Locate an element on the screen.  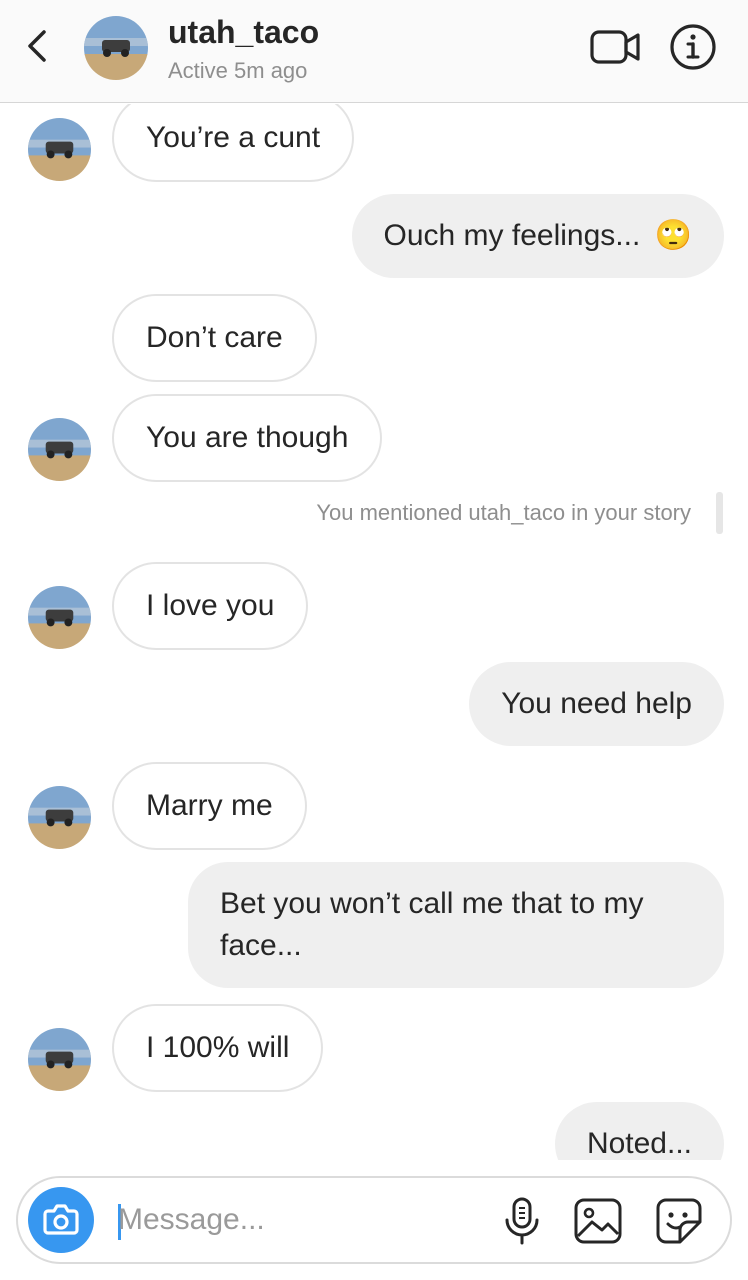
gallery-button is located at coordinates (598, 1221).